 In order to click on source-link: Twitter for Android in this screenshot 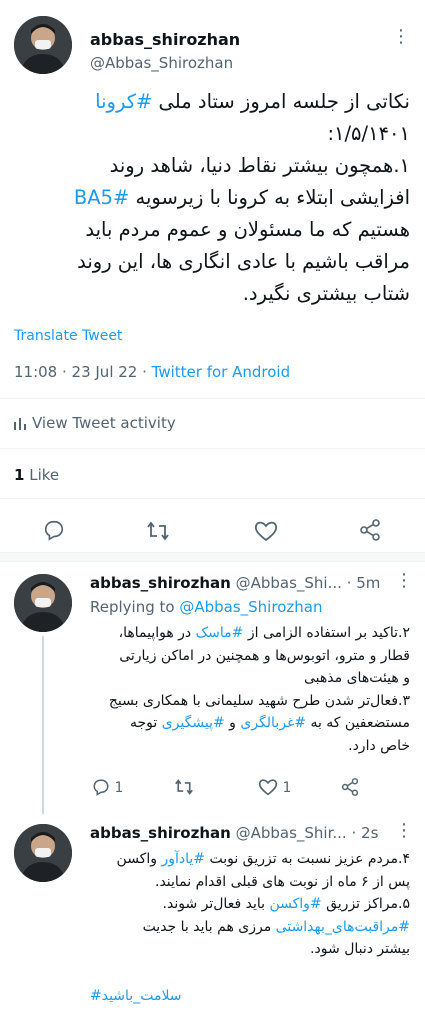, I will do `click(221, 372)`.